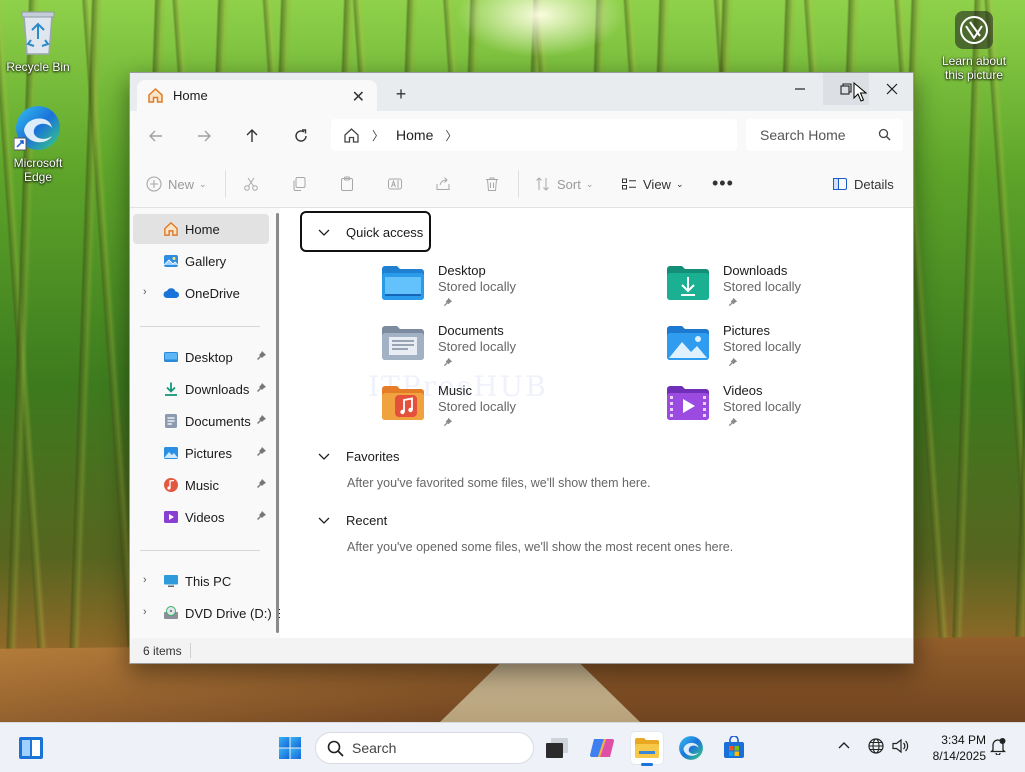  Describe the element at coordinates (629, 184) in the screenshot. I see `view-list-icon` at that location.